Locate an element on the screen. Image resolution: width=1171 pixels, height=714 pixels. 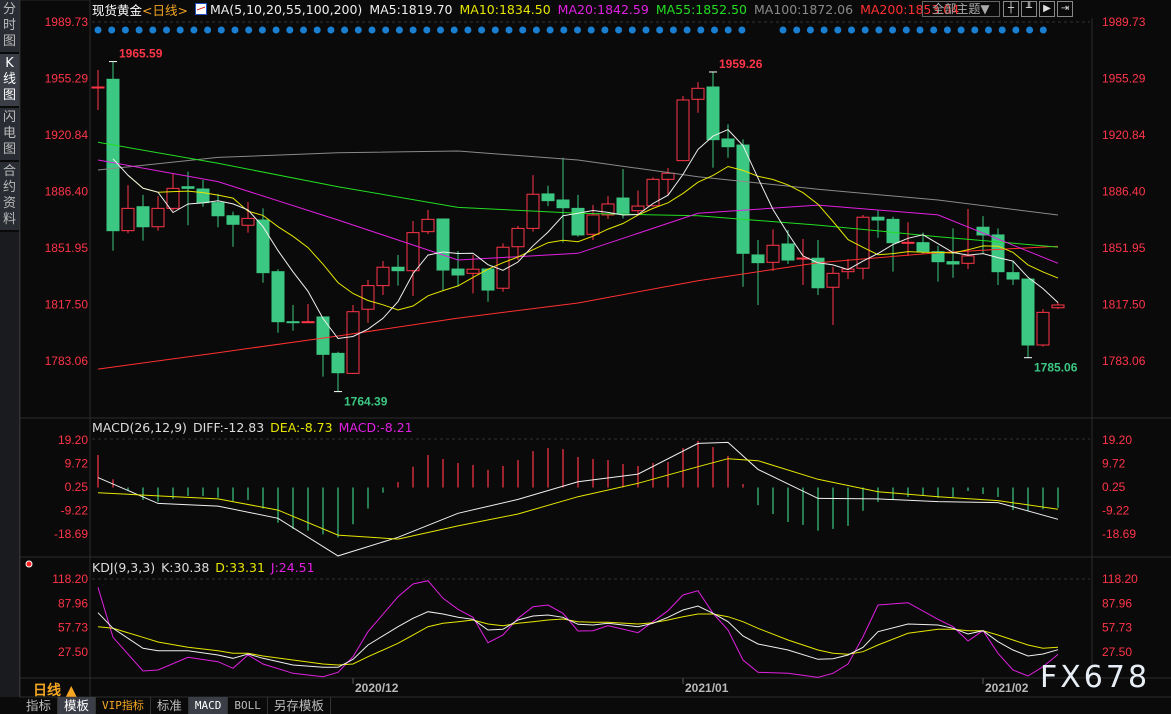
tab-vip-indicators: VIP指标 is located at coordinates (123, 705).